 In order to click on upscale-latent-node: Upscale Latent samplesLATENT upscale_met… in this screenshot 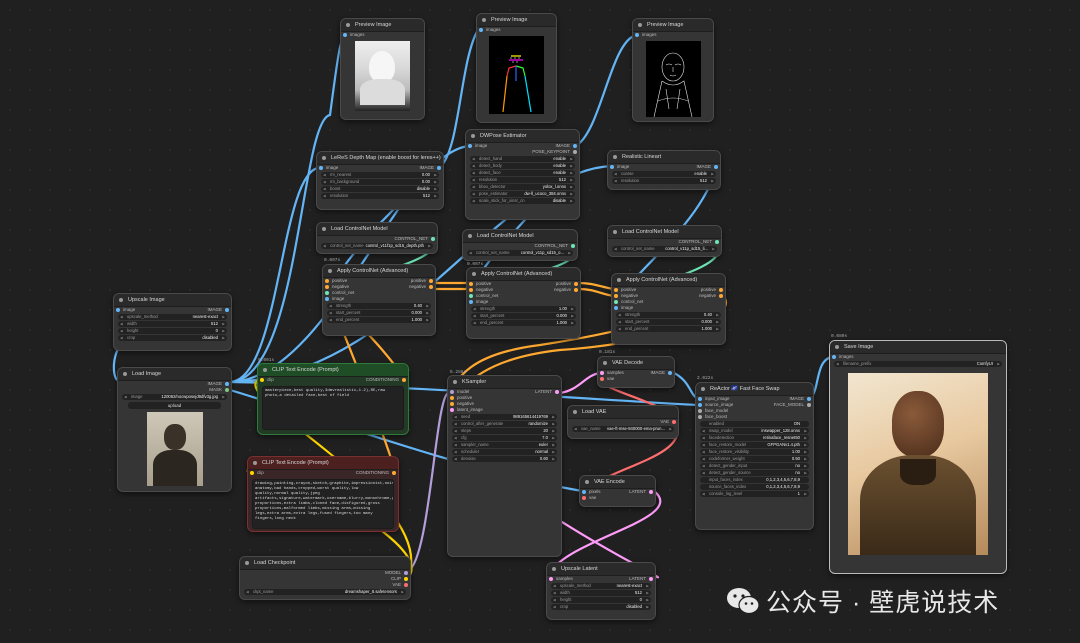, I will do `click(601, 591)`.